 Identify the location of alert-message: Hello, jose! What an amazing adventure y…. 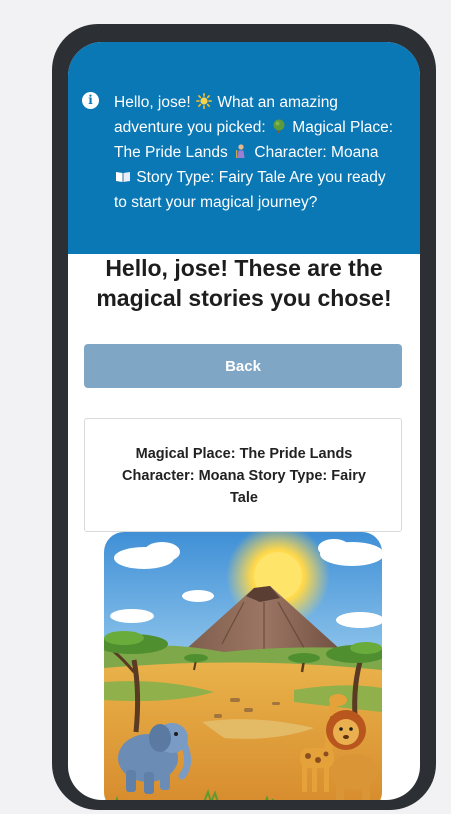
(257, 152).